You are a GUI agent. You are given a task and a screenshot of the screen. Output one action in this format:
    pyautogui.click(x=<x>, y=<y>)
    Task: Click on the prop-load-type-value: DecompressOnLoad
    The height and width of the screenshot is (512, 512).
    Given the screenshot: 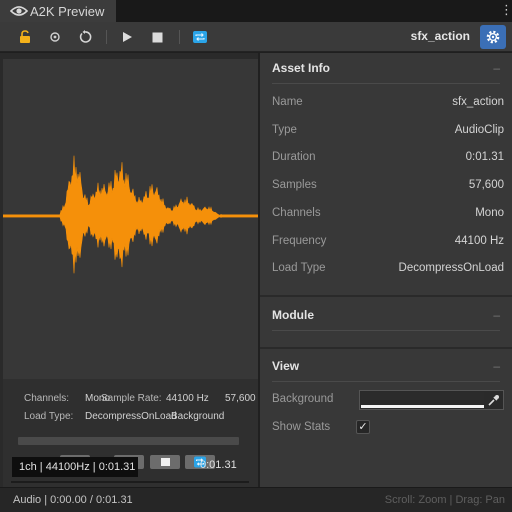 What is the action you would take?
    pyautogui.click(x=451, y=268)
    